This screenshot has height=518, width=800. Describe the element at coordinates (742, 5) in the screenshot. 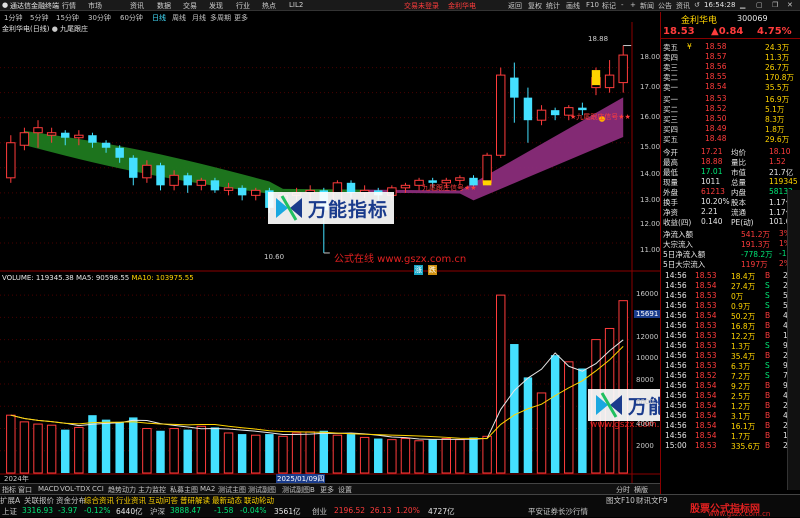

I see `minimize-icon: ▁` at that location.